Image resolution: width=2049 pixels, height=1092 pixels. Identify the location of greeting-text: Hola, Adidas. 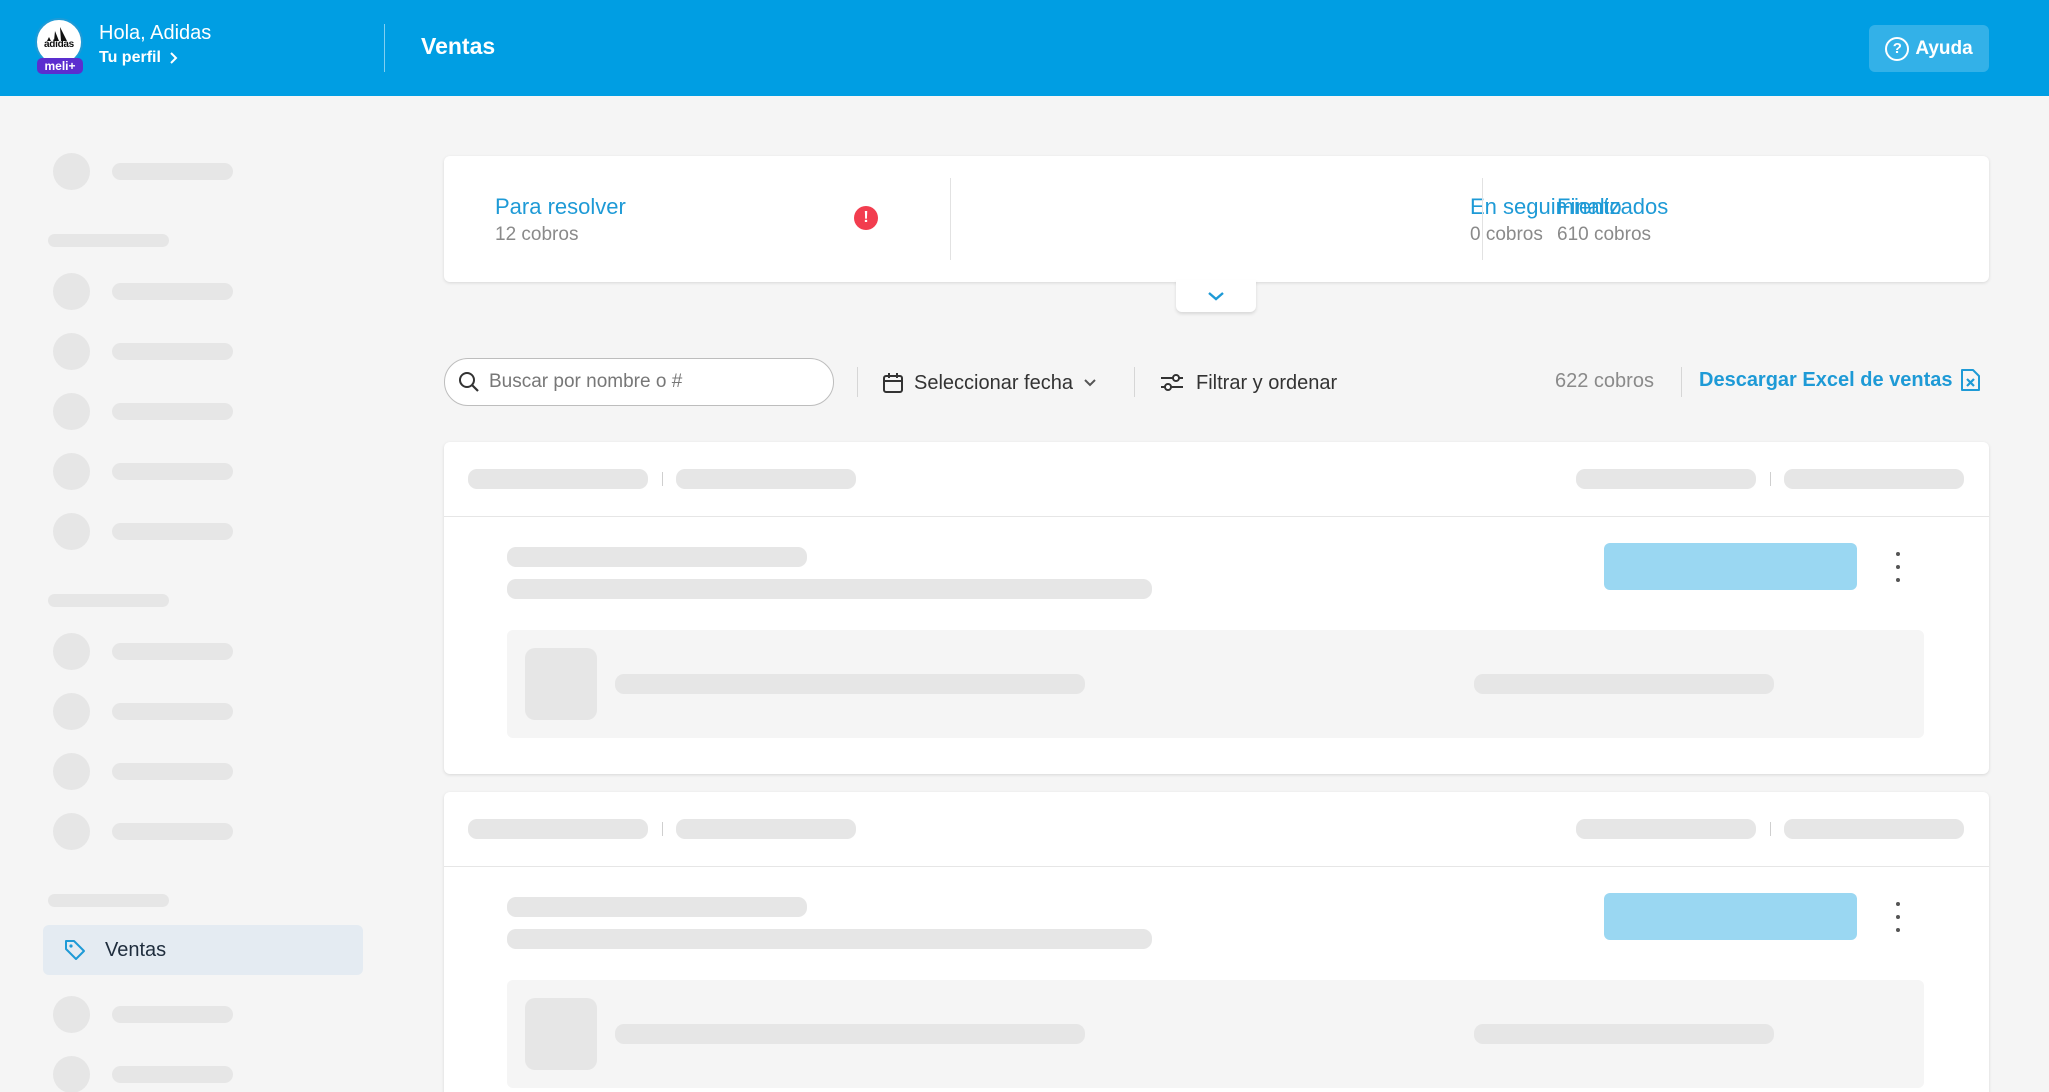
(155, 33).